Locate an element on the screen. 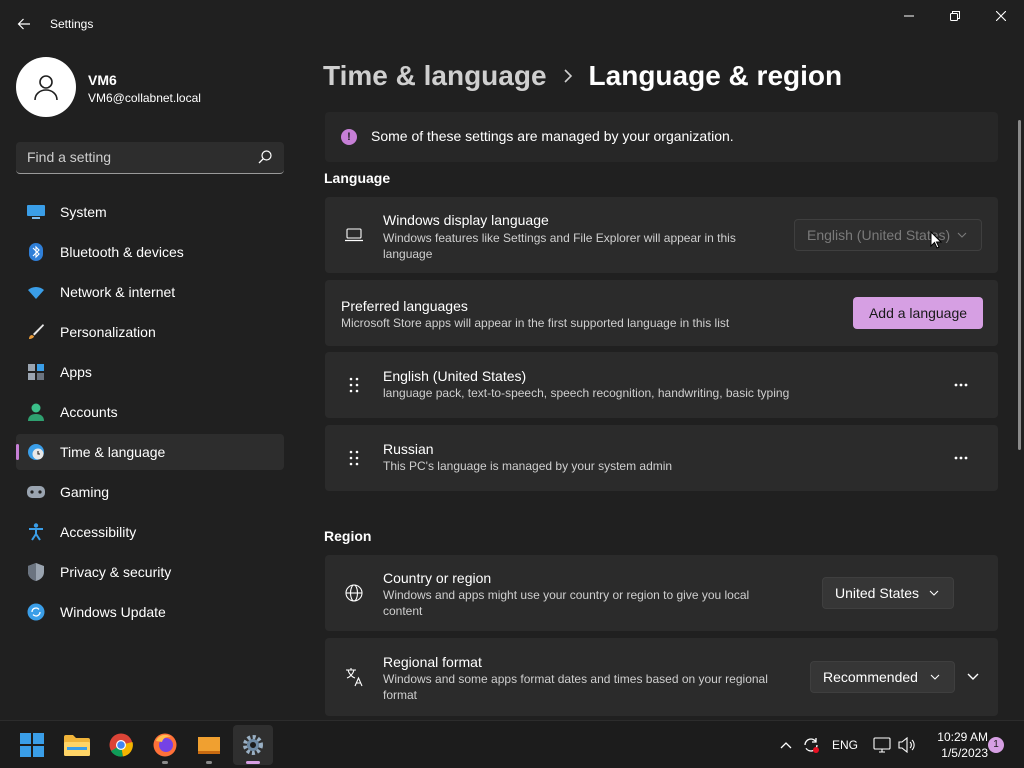 The height and width of the screenshot is (768, 1024). close-icon is located at coordinates (1001, 16).